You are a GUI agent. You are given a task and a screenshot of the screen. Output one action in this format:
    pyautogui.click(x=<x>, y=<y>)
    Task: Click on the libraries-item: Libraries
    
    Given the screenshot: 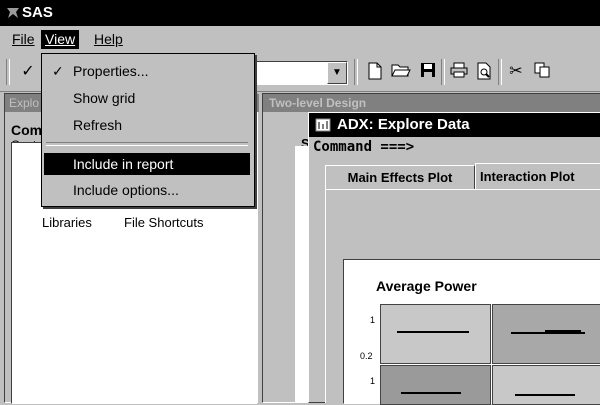 What is the action you would take?
    pyautogui.click(x=67, y=222)
    